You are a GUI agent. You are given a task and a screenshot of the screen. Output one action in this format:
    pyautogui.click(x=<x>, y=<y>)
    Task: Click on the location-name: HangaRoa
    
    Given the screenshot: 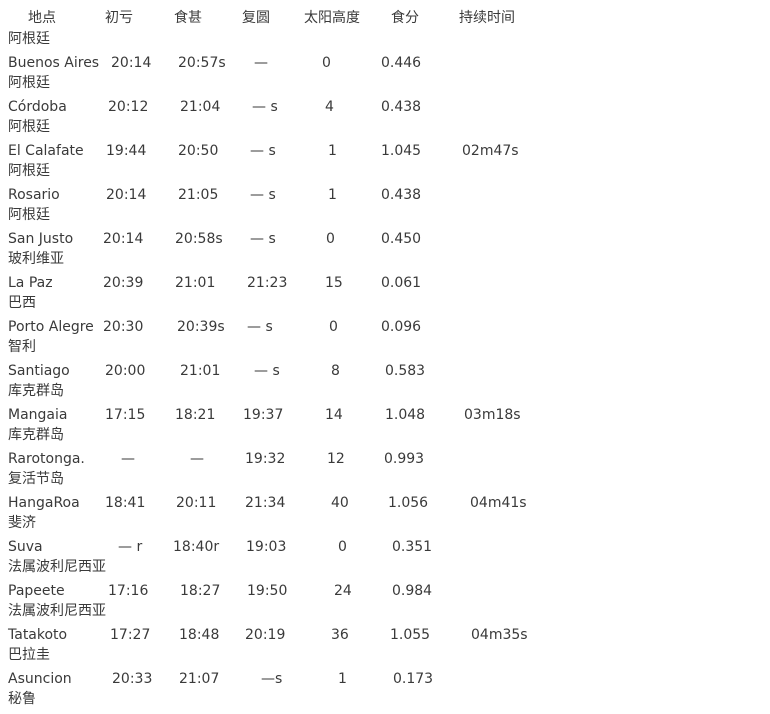 What is the action you would take?
    pyautogui.click(x=44, y=503)
    